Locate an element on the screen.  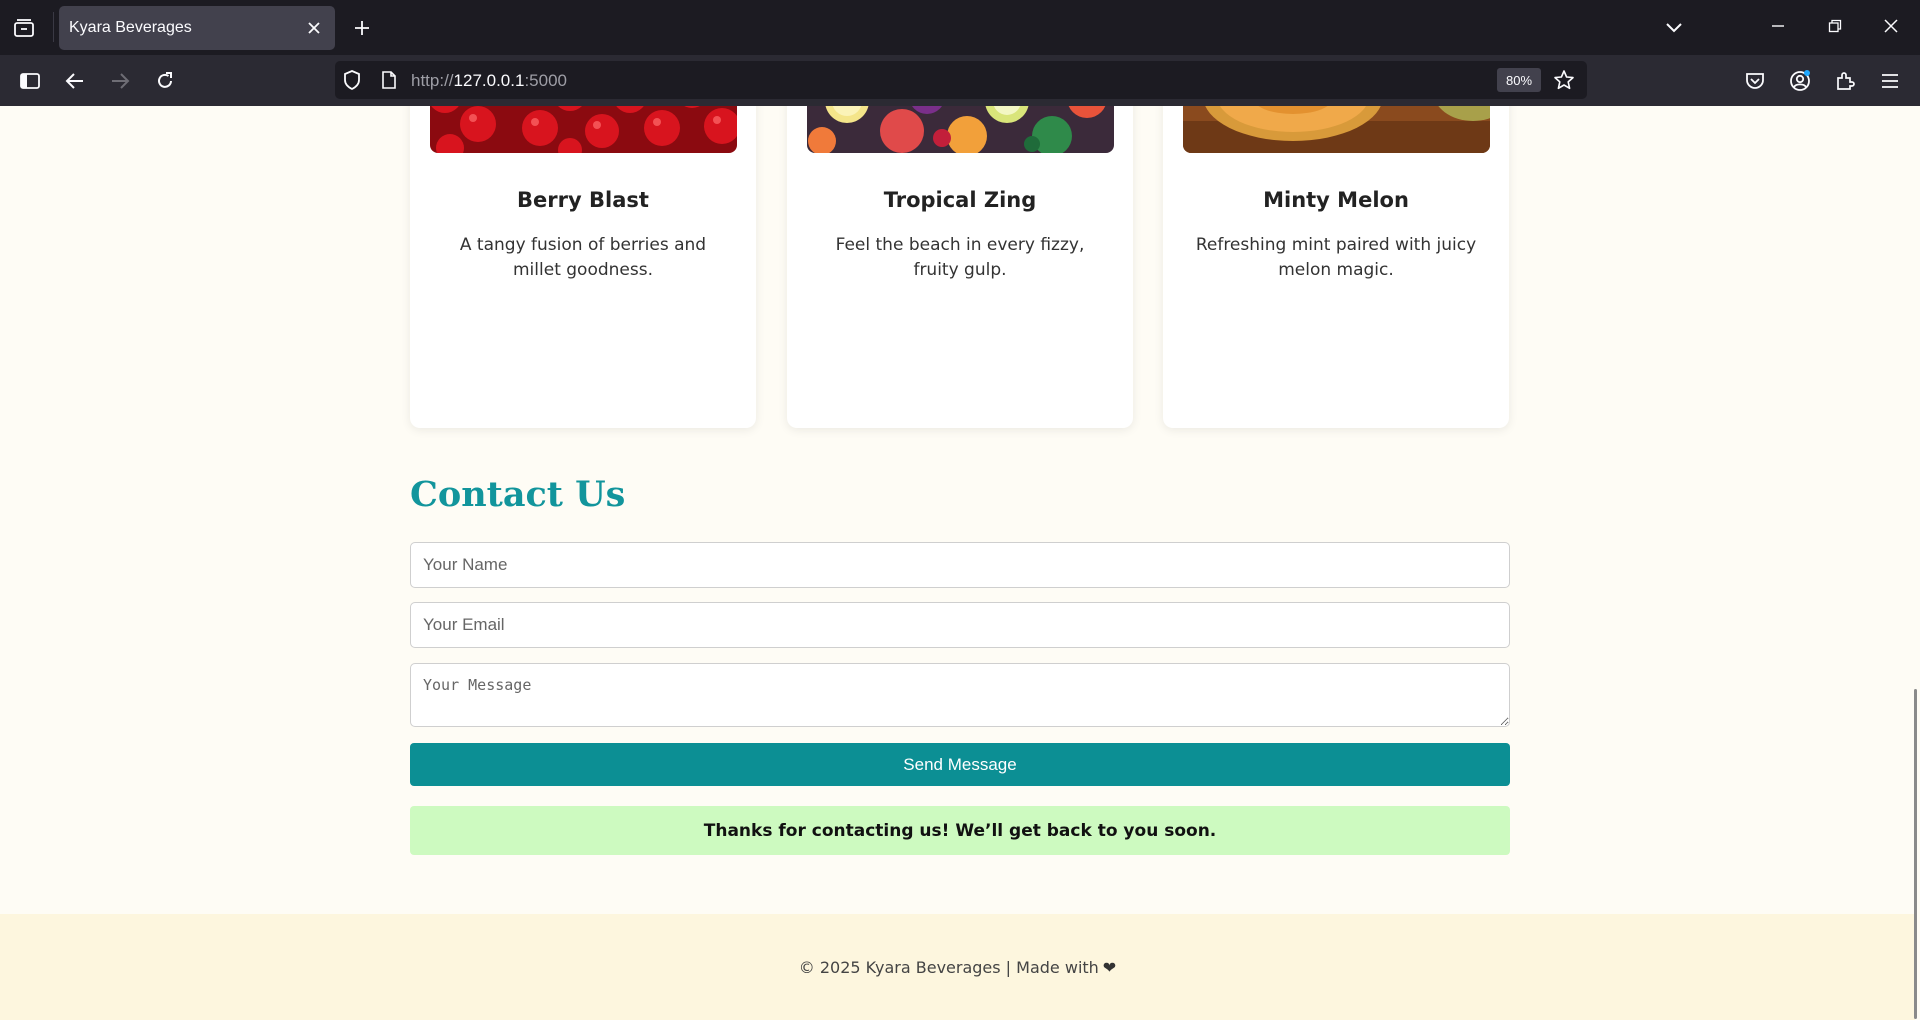
extensions-icon is located at coordinates (1845, 81).